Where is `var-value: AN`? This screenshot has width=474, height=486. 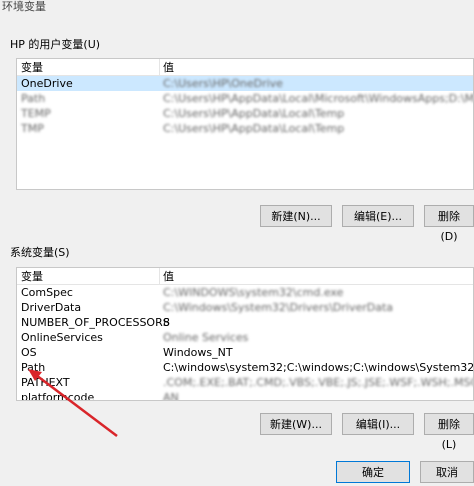
var-value: AN is located at coordinates (171, 396).